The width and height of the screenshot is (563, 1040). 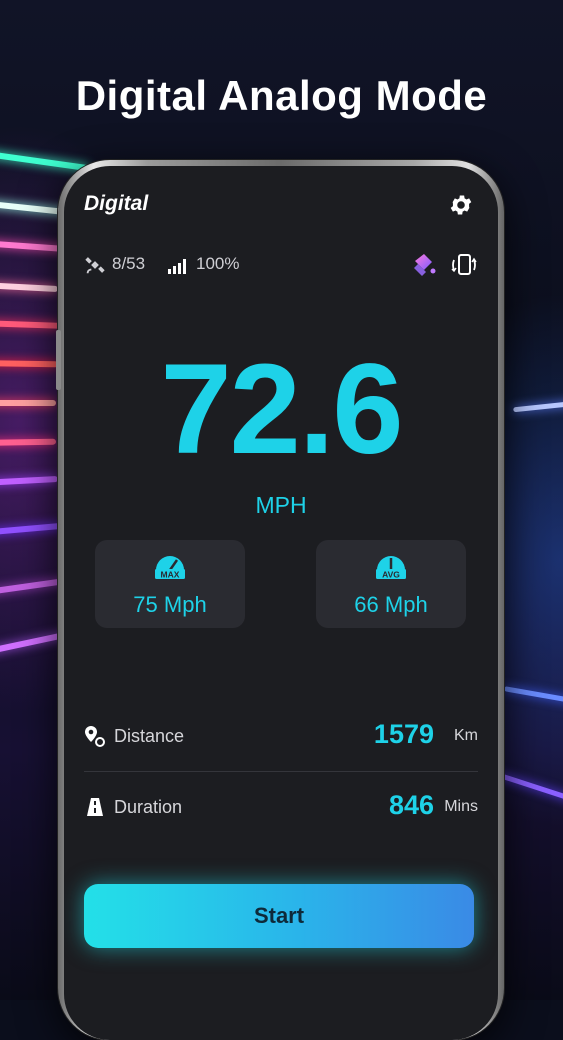 What do you see at coordinates (95, 807) in the screenshot?
I see `road-icon` at bounding box center [95, 807].